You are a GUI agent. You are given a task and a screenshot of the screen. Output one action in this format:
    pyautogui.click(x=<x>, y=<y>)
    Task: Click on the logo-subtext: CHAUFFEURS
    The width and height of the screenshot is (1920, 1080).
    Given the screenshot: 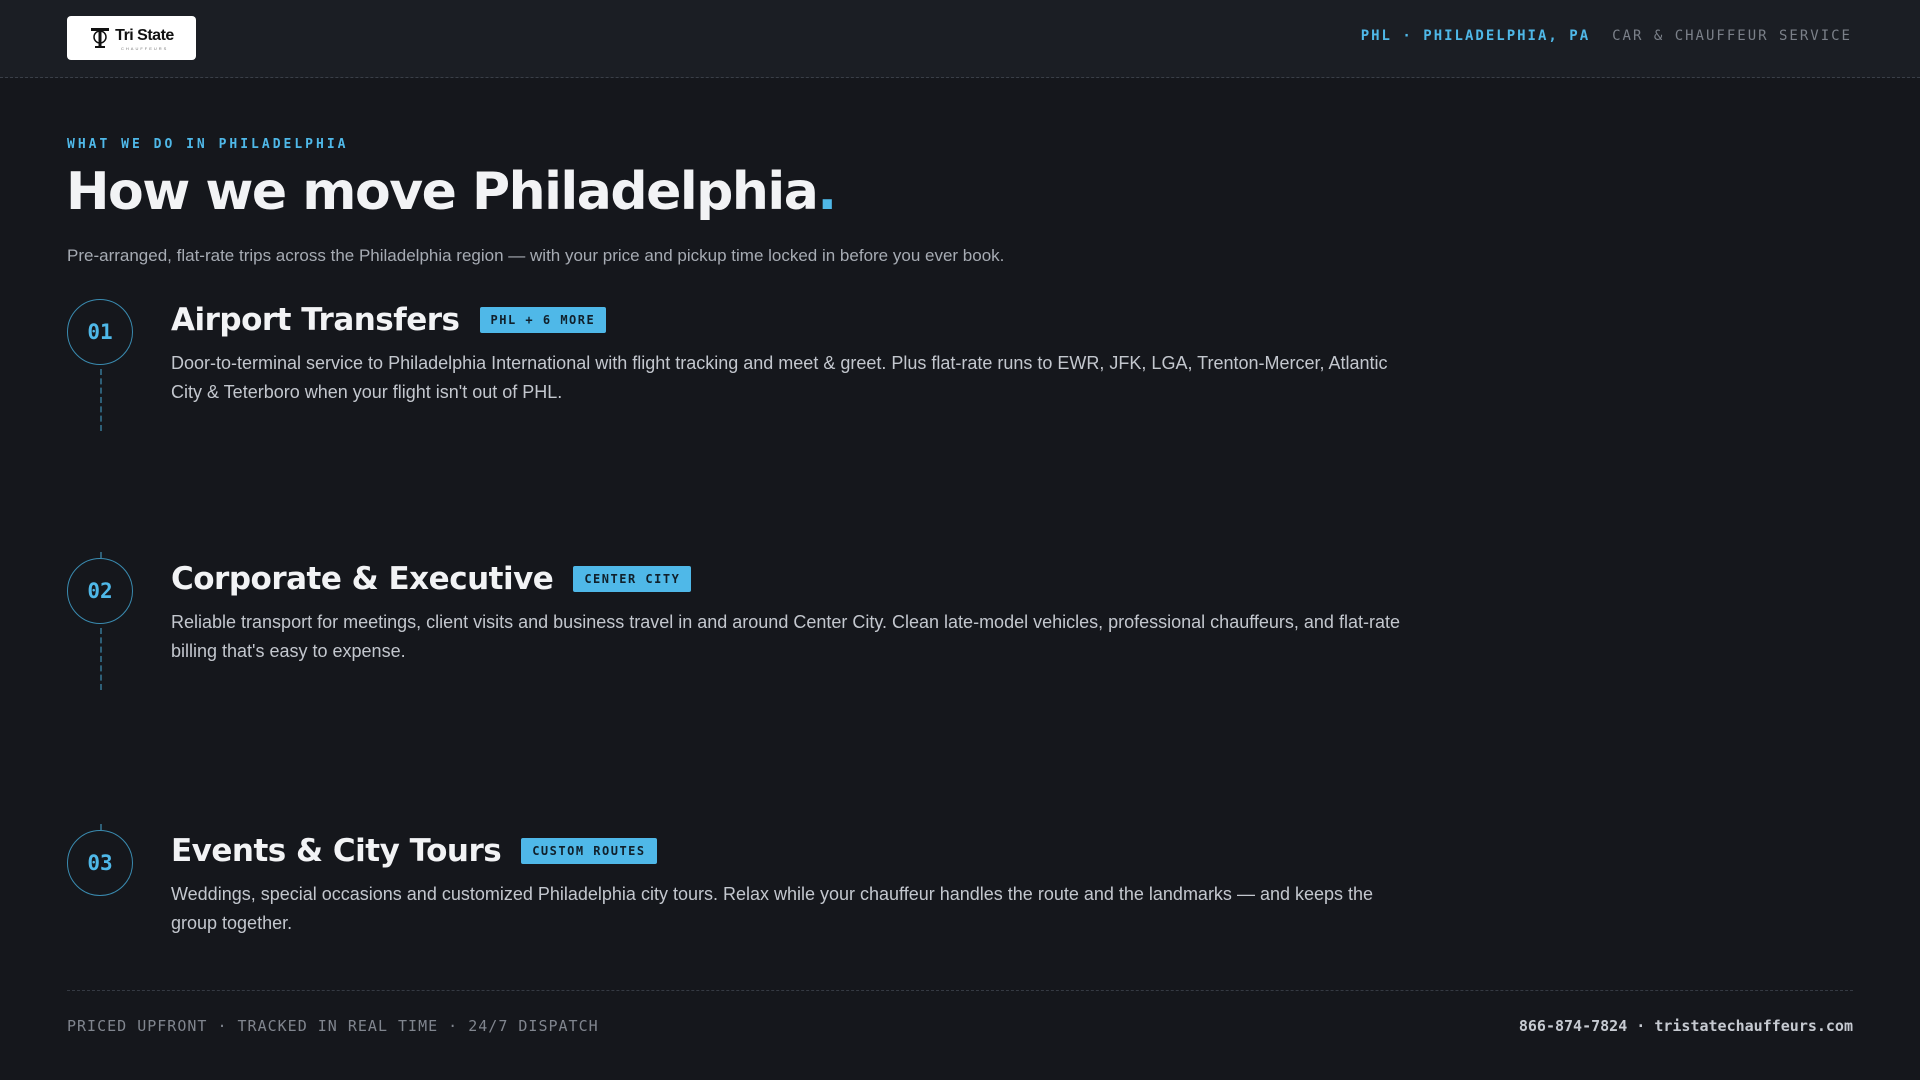 What is the action you would take?
    pyautogui.click(x=145, y=48)
    